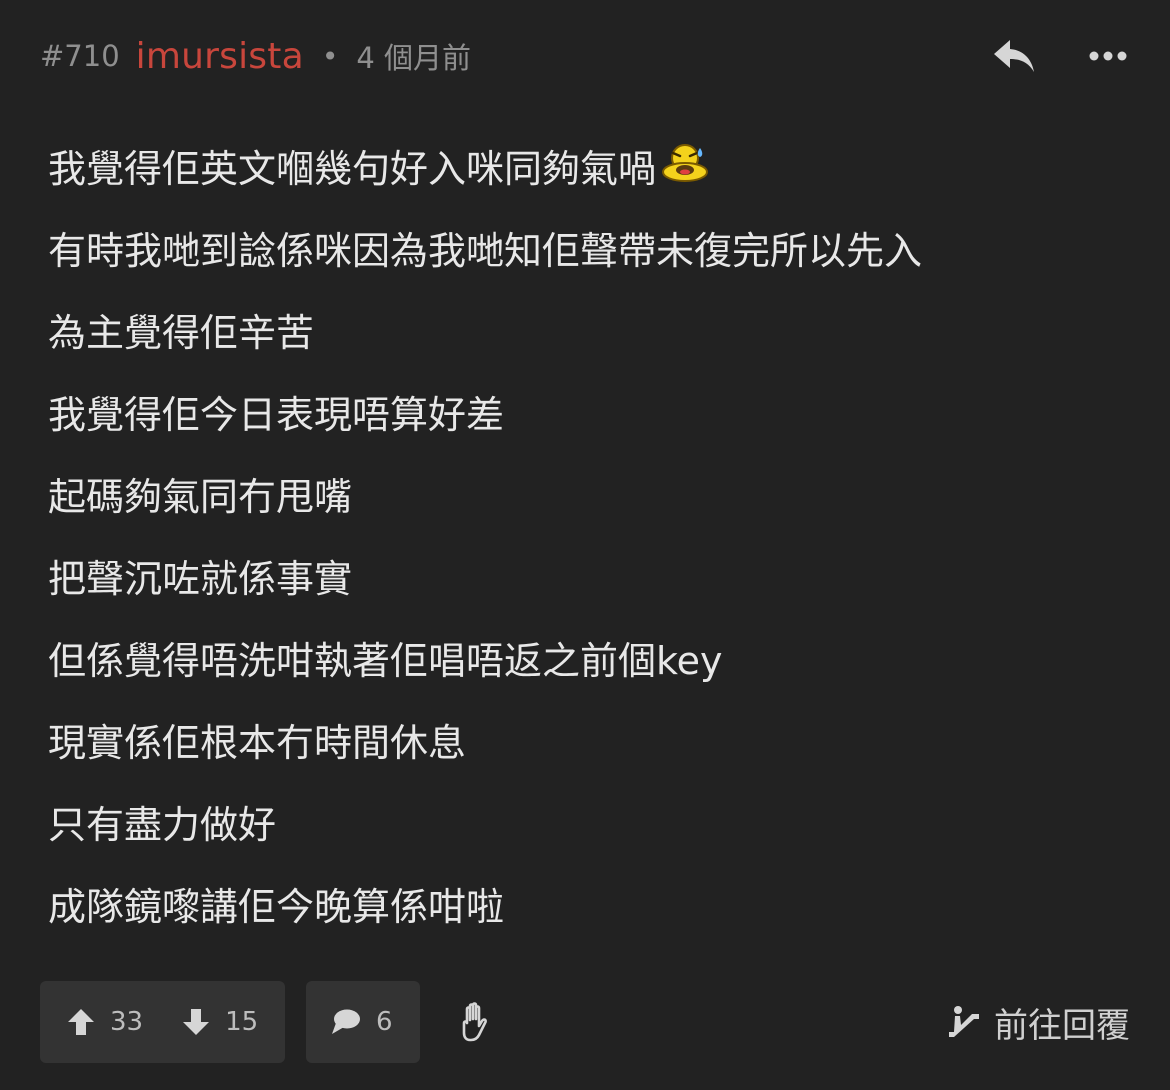  I want to click on content-line-7: 但係覺得唔洗咁執著佢唱唔返之前個key, so click(385, 661).